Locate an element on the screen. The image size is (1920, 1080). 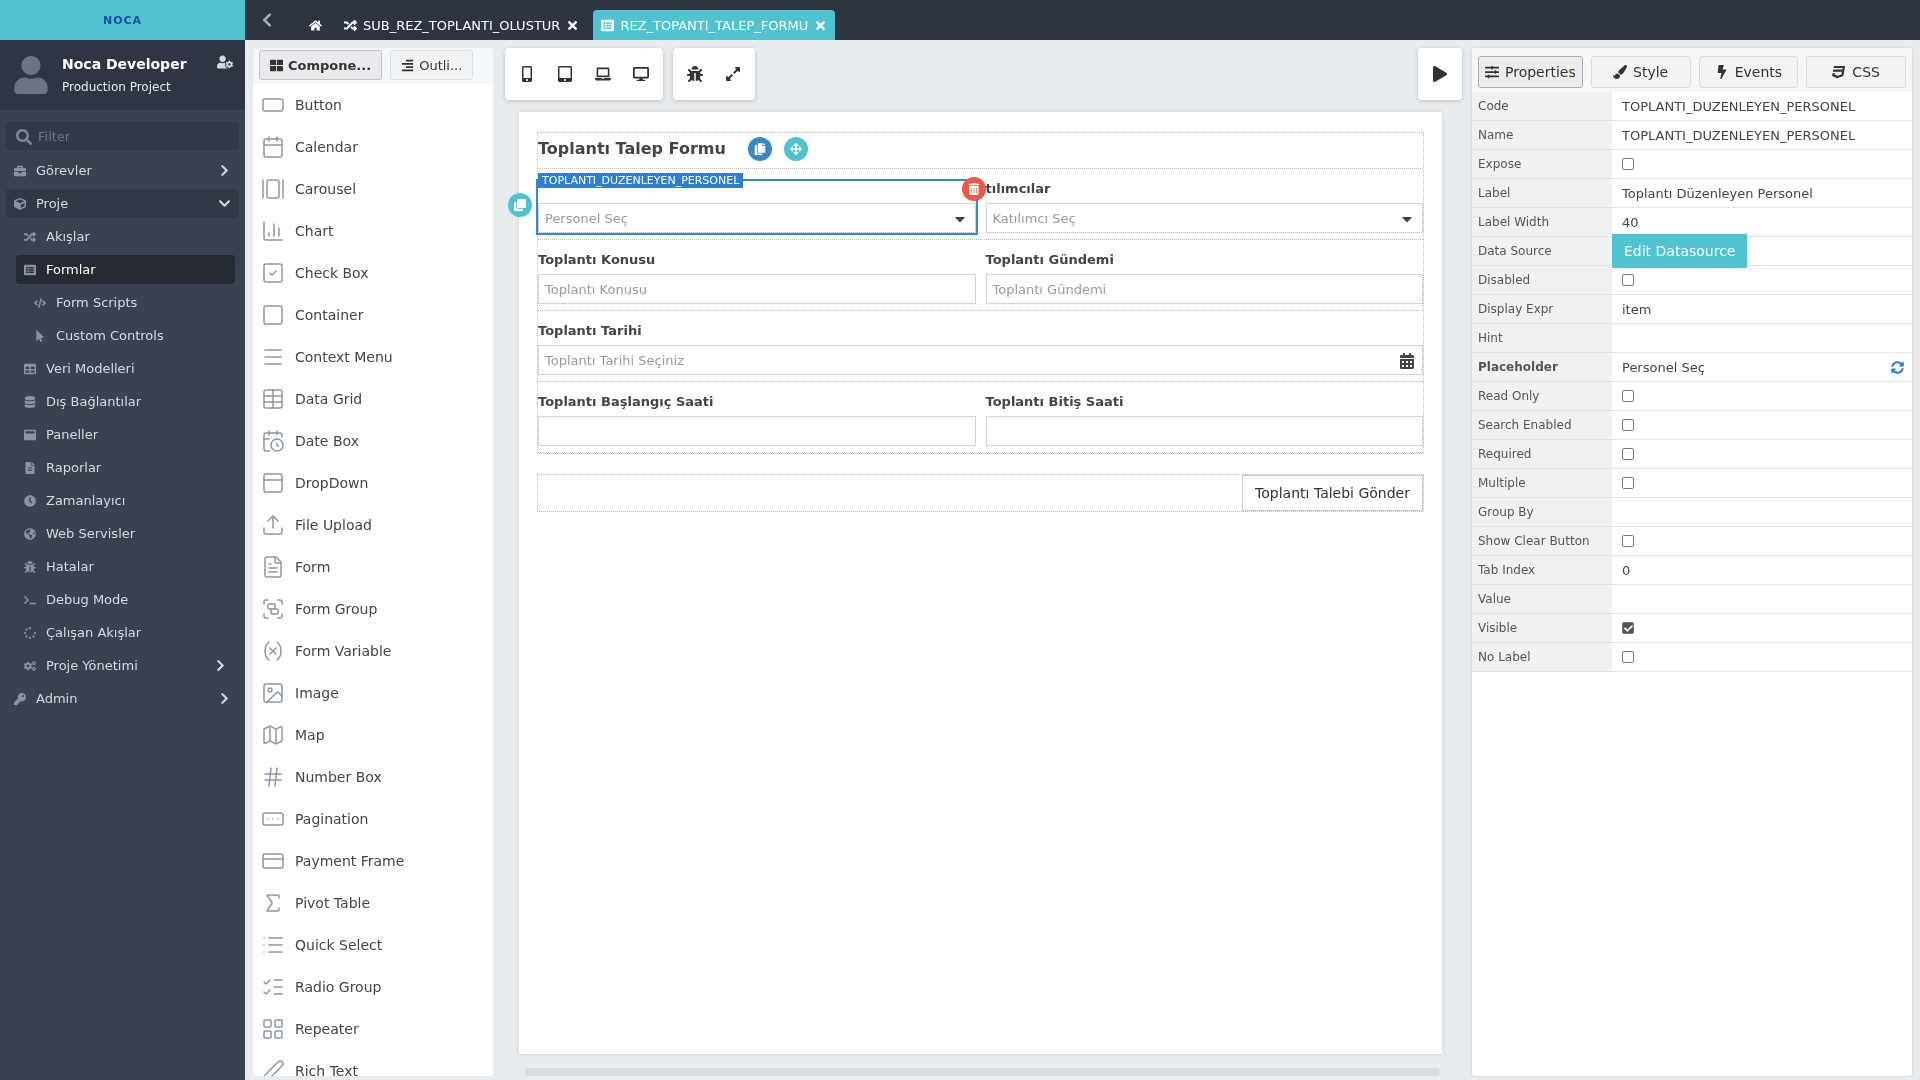
component-item: Map is located at coordinates (373, 735).